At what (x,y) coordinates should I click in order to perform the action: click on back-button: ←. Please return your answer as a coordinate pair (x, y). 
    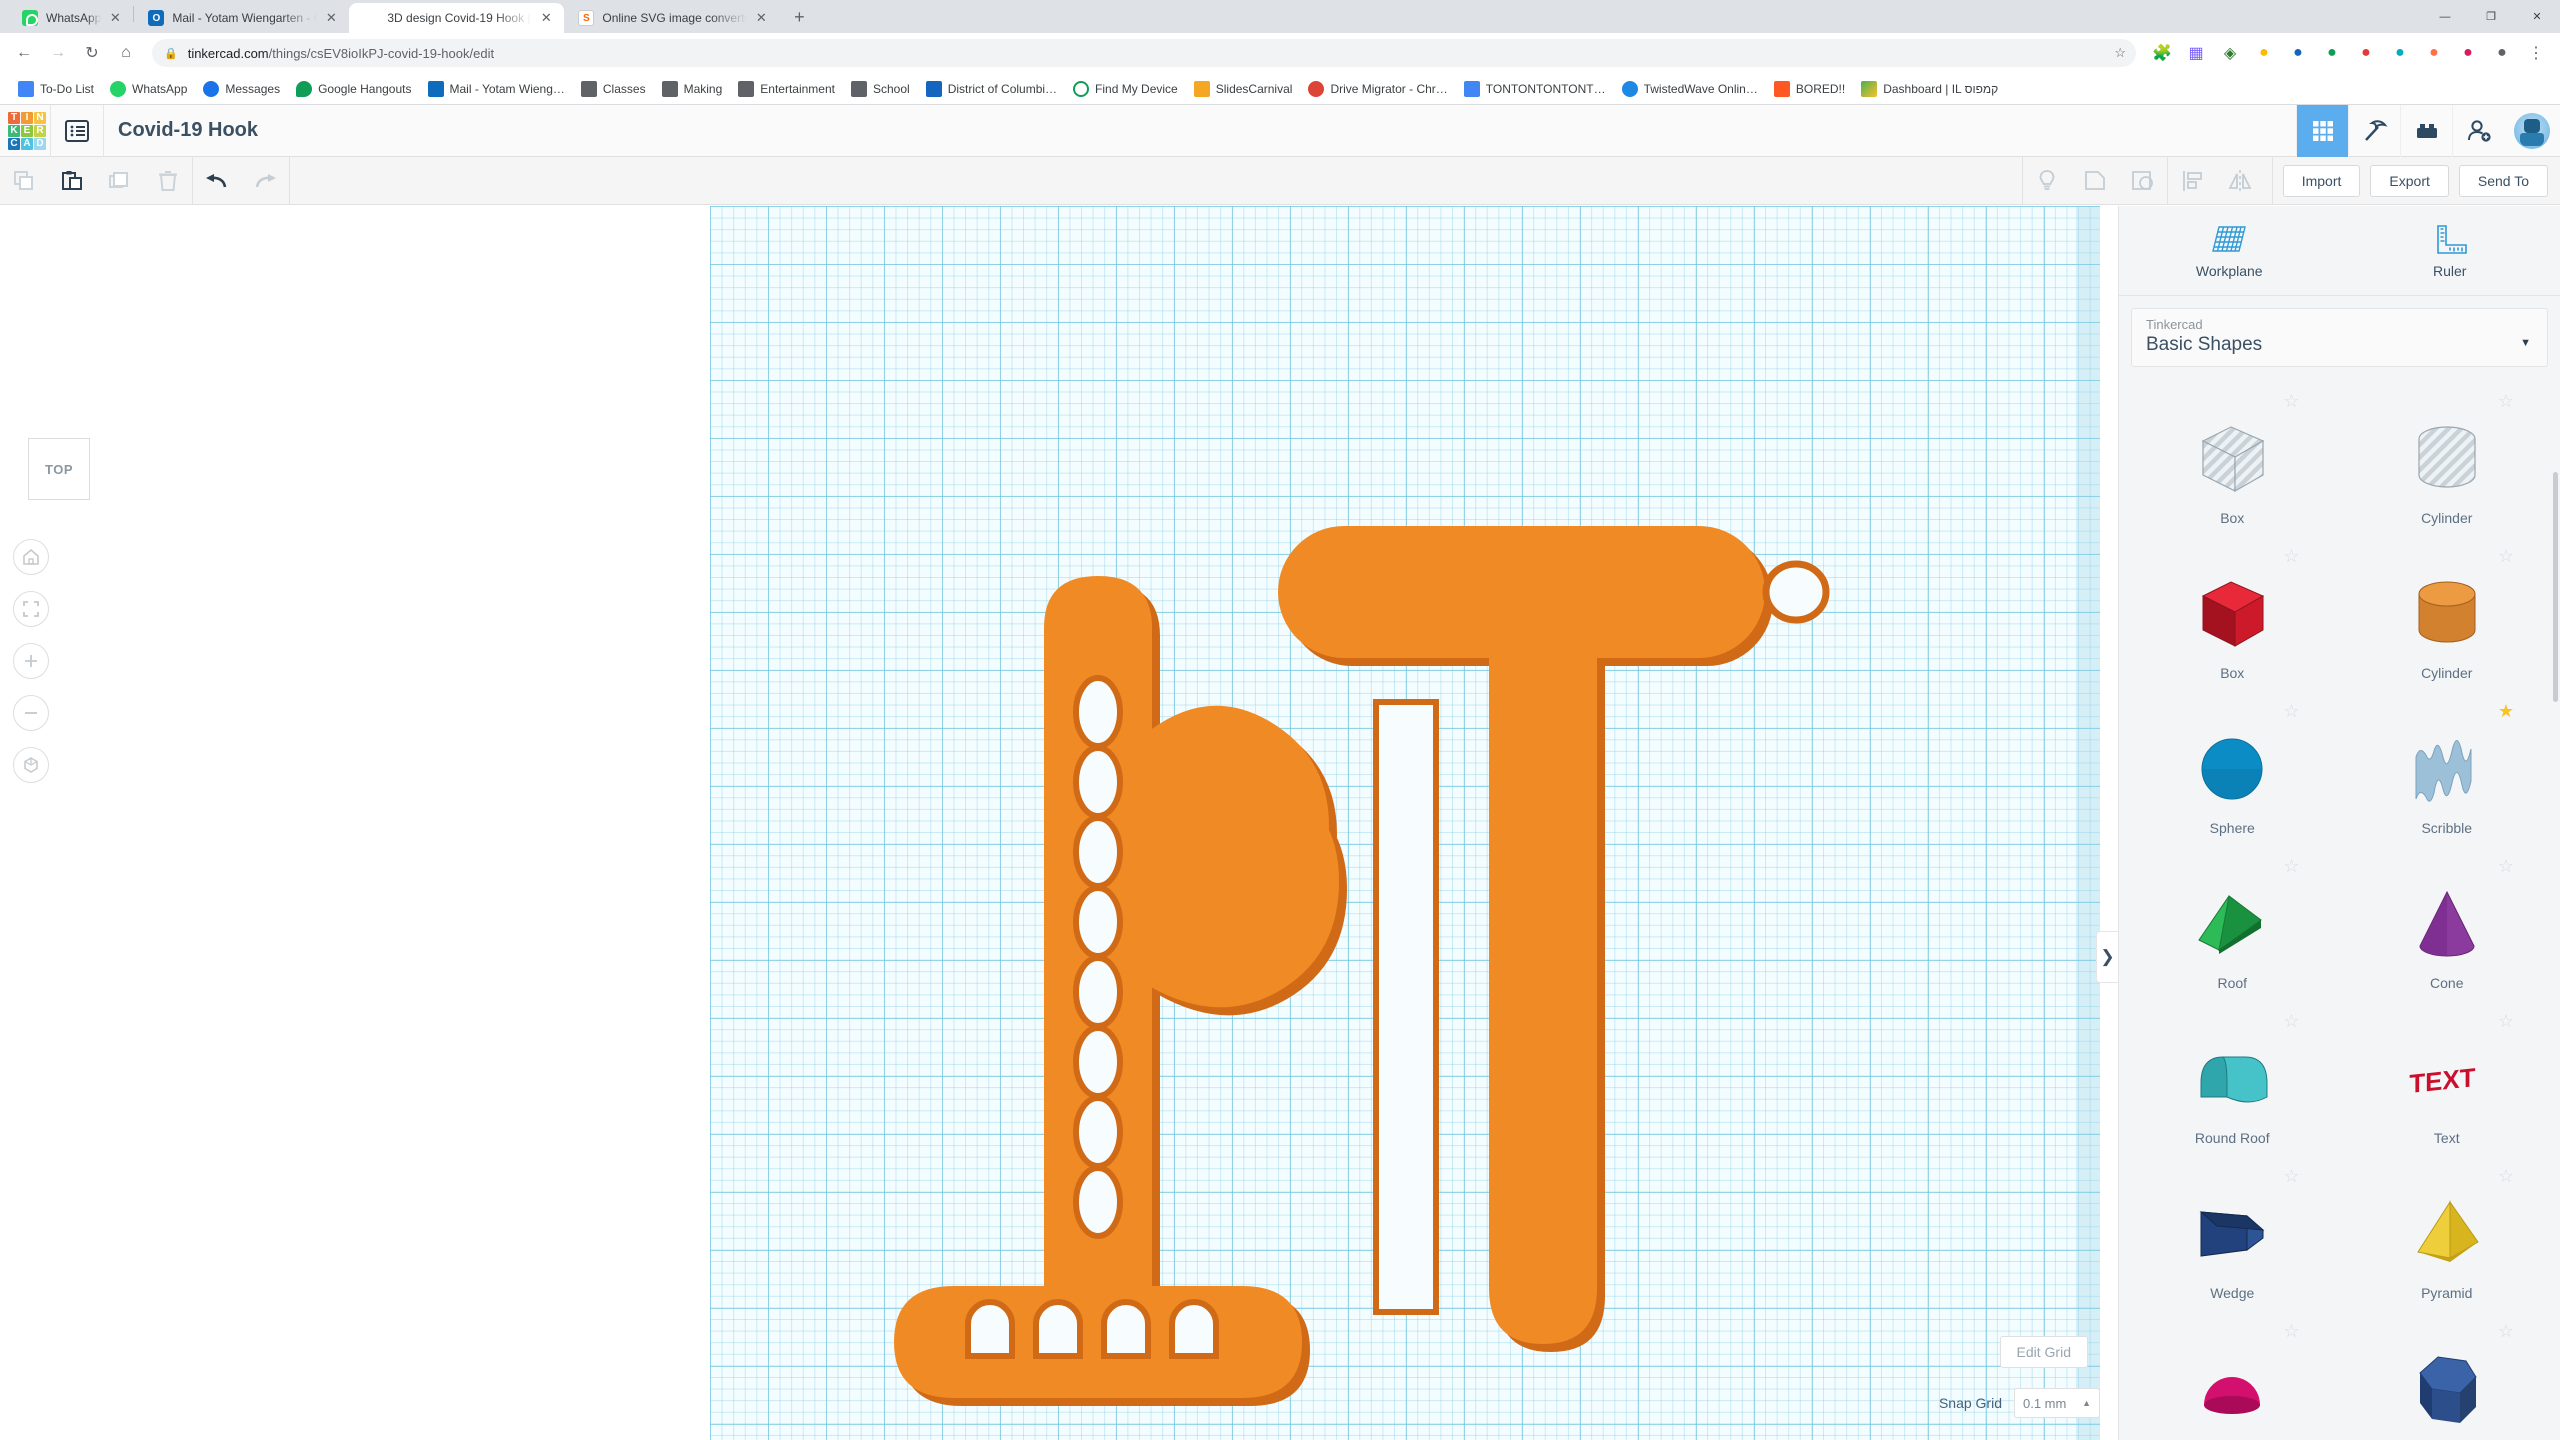
    Looking at the image, I should click on (24, 53).